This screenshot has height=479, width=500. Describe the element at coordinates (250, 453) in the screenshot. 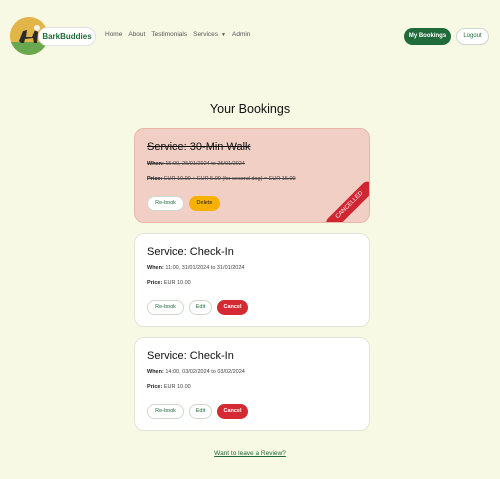

I see `leave-review-link: Want to leave a Review?` at that location.